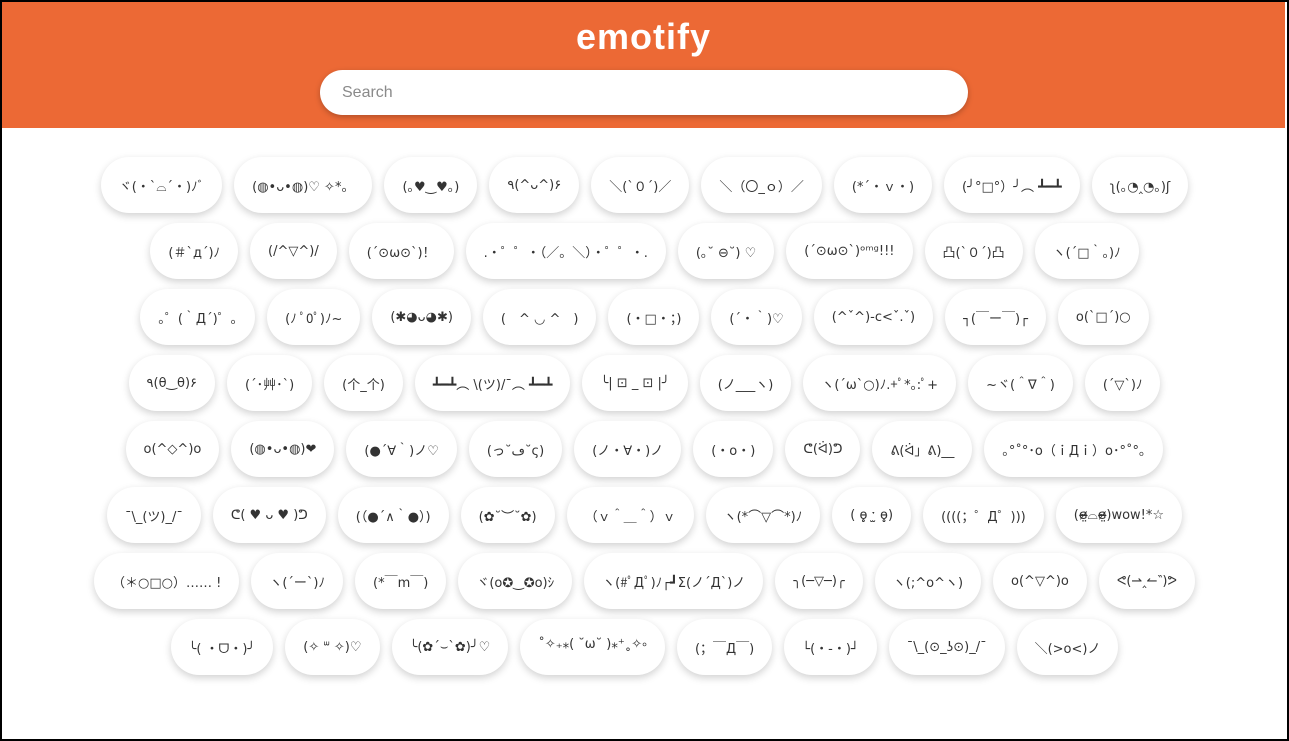 The height and width of the screenshot is (741, 1289). What do you see at coordinates (630, 515) in the screenshot?
I see `emoticon-chip: （ｖ＾＿＾）ｖ` at bounding box center [630, 515].